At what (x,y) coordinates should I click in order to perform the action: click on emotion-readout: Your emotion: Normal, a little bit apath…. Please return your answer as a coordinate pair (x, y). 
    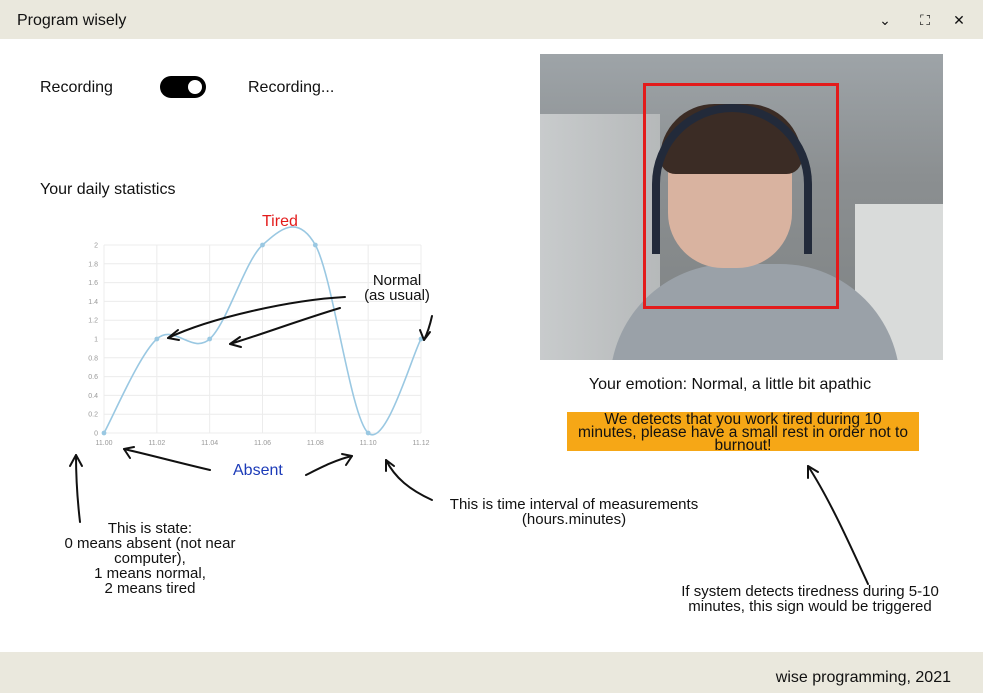
    Looking at the image, I should click on (730, 384).